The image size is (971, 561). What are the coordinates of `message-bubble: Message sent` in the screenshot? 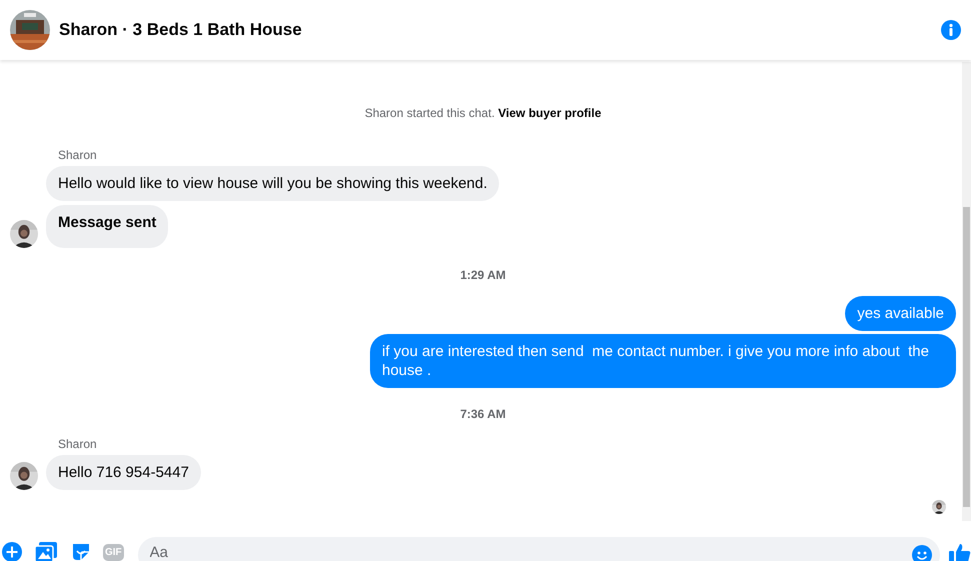 It's located at (107, 226).